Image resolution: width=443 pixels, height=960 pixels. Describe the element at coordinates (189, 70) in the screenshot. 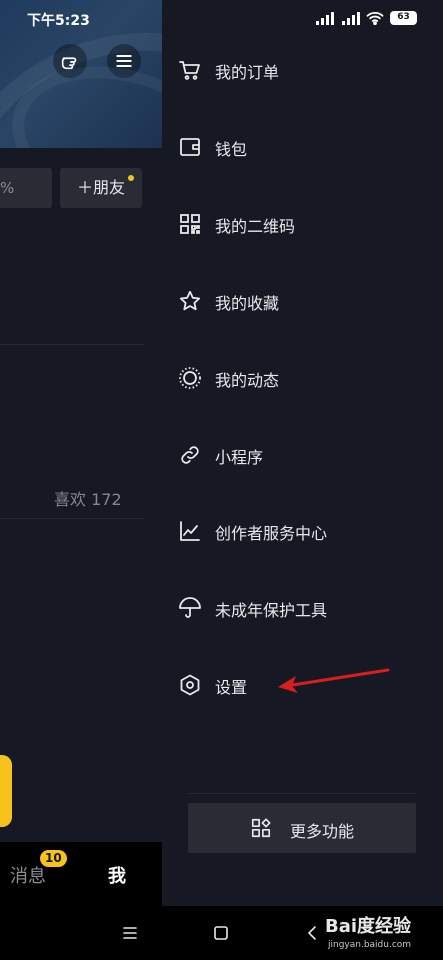

I see `cart-icon` at that location.